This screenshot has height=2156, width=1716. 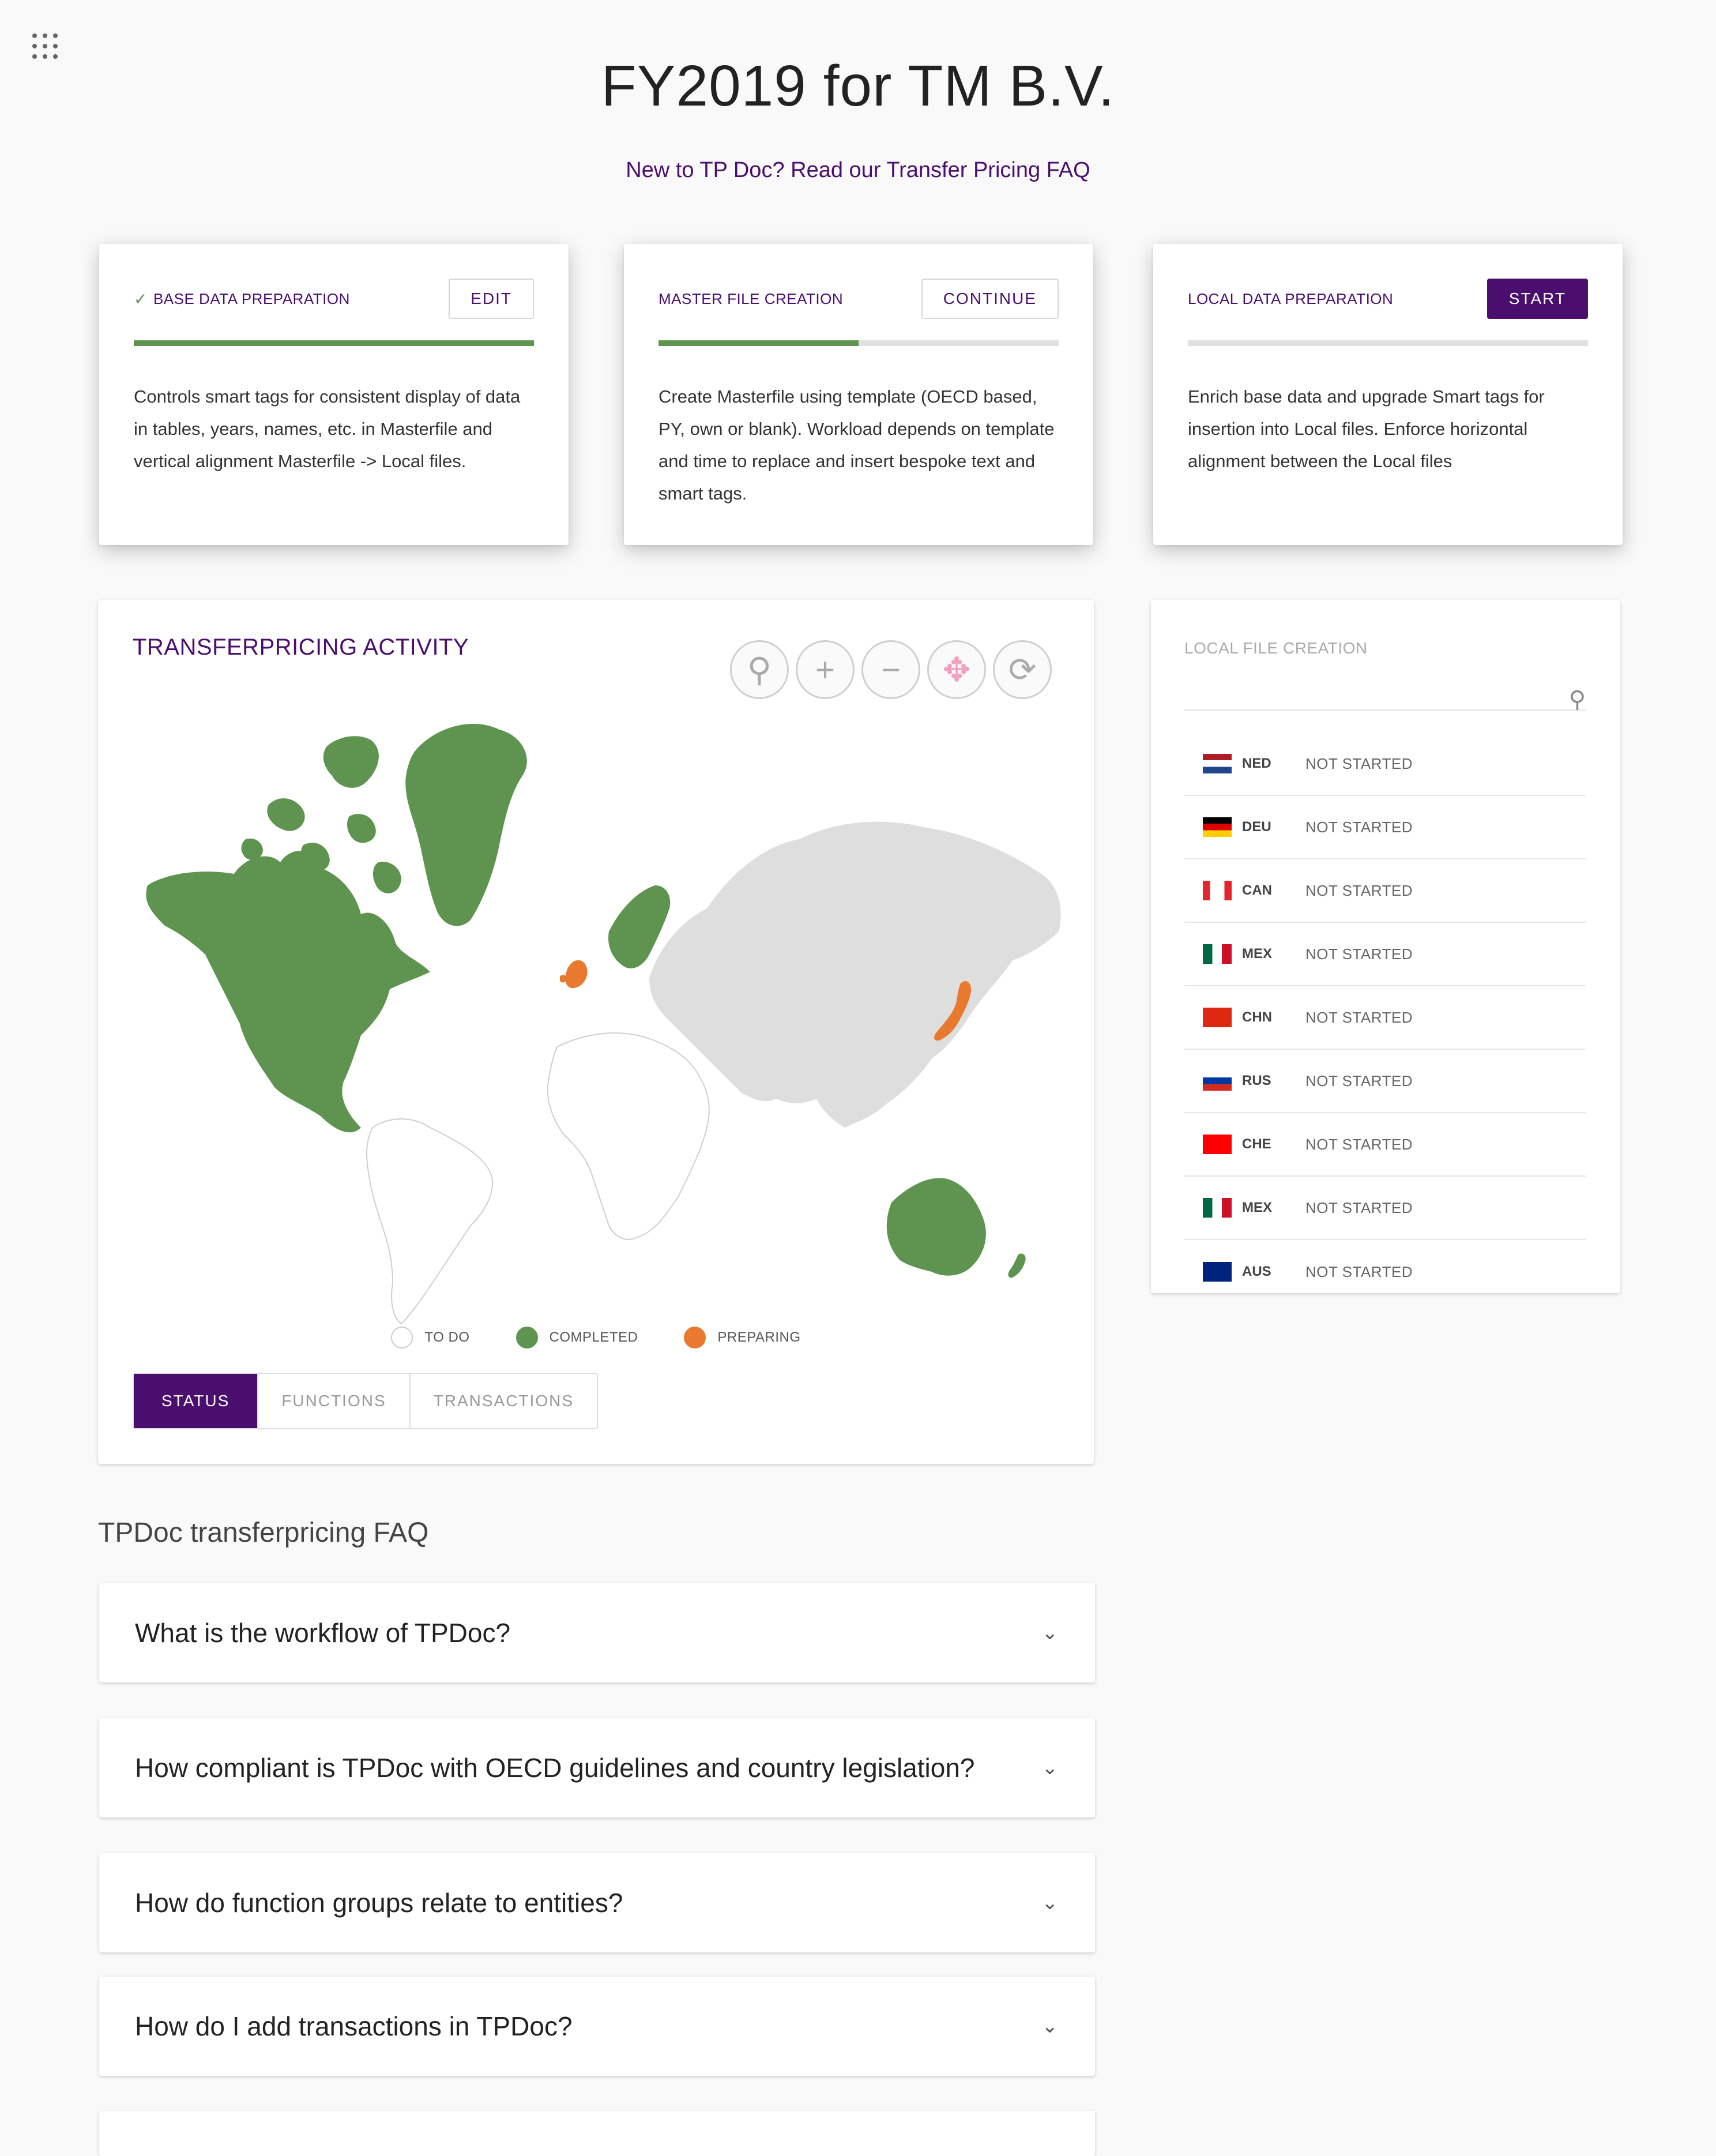 I want to click on faq-item: How do I add transactions in TPDoc? ⌄, so click(x=597, y=2026).